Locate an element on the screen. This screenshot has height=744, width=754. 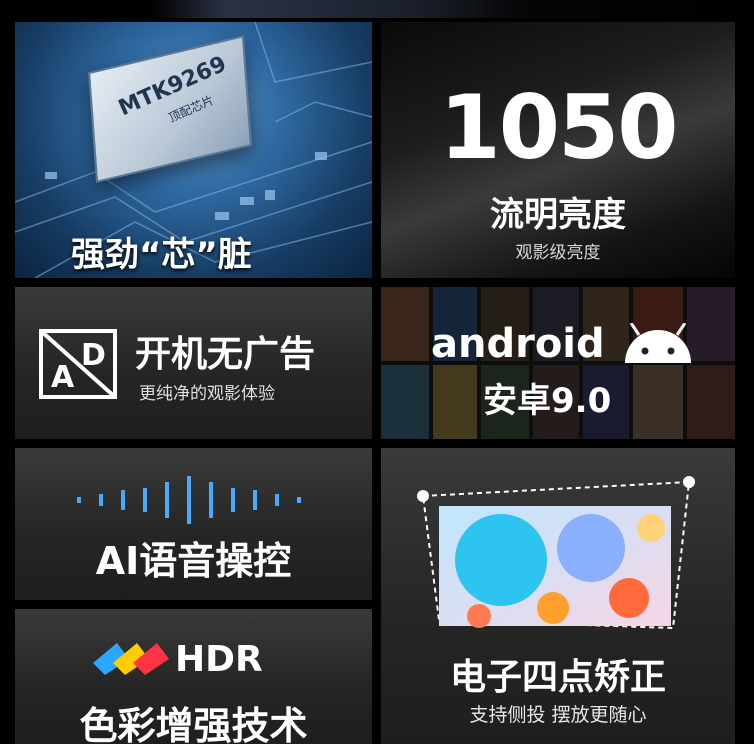
top-banner-strip is located at coordinates (377, 9).